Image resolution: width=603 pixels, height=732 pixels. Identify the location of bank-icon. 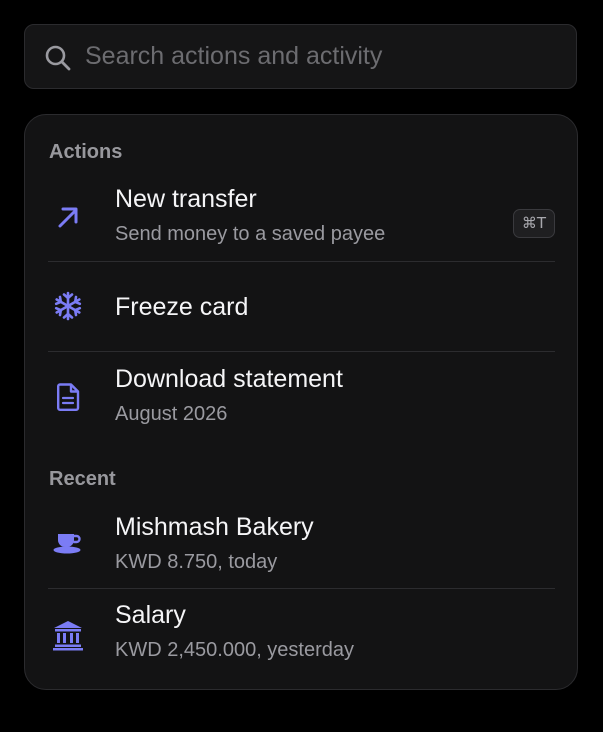
(68, 635).